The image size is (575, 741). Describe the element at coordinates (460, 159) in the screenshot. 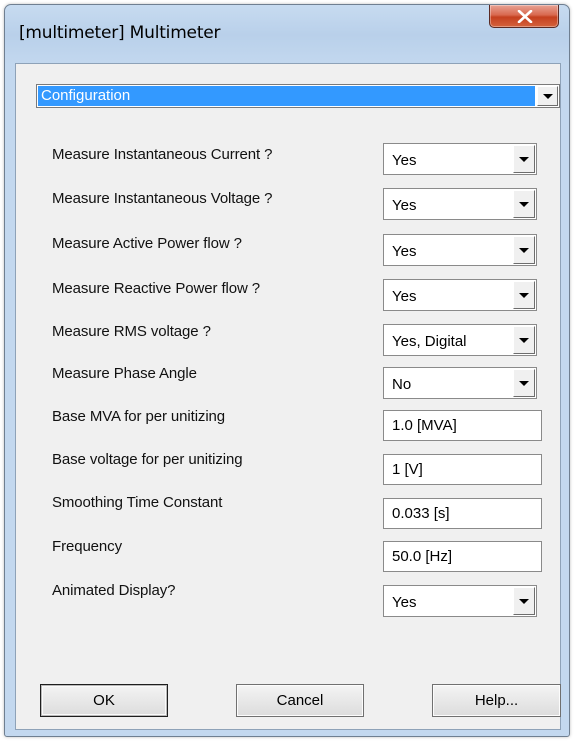

I see `select-instantaneous-current: Yes` at that location.